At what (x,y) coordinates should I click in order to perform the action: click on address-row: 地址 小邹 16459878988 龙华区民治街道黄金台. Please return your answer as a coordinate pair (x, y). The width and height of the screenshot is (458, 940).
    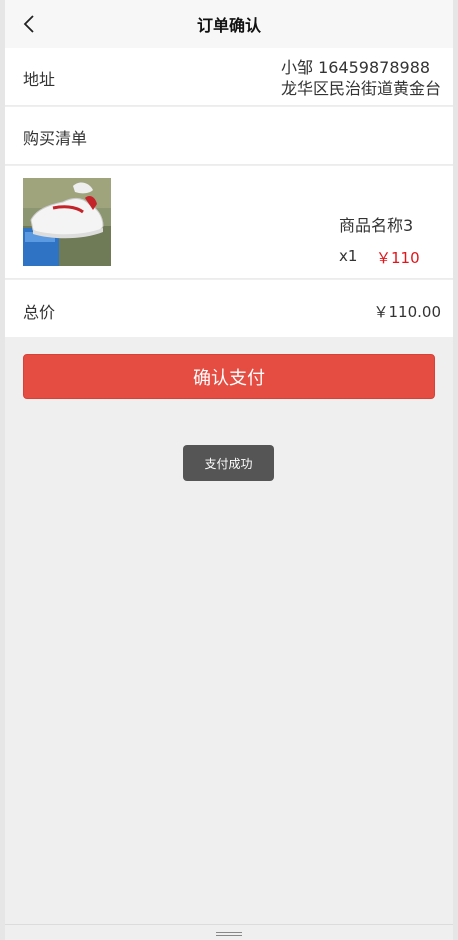
    Looking at the image, I should click on (229, 77).